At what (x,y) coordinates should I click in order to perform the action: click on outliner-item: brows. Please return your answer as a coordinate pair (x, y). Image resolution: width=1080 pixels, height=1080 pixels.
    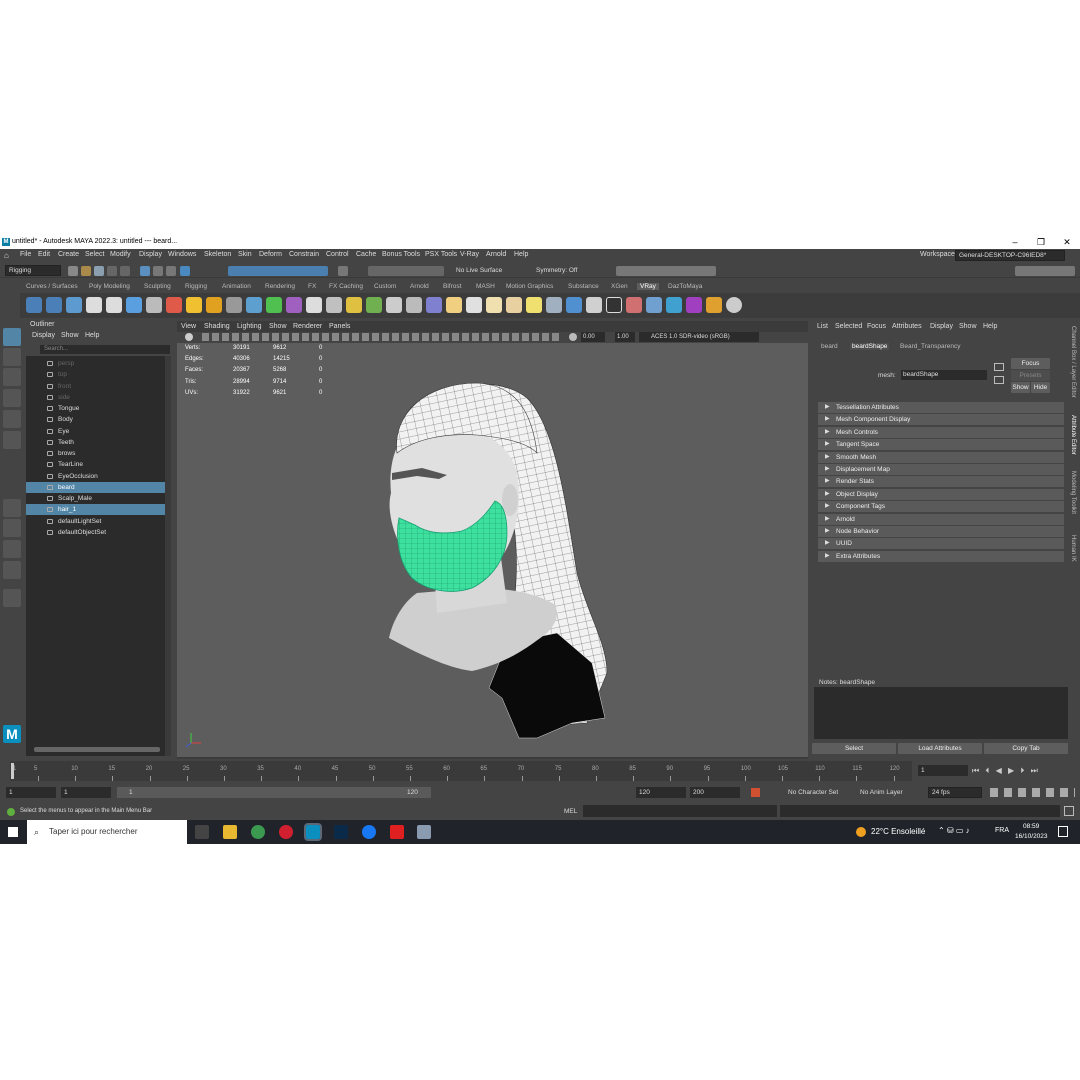
    Looking at the image, I should click on (95, 453).